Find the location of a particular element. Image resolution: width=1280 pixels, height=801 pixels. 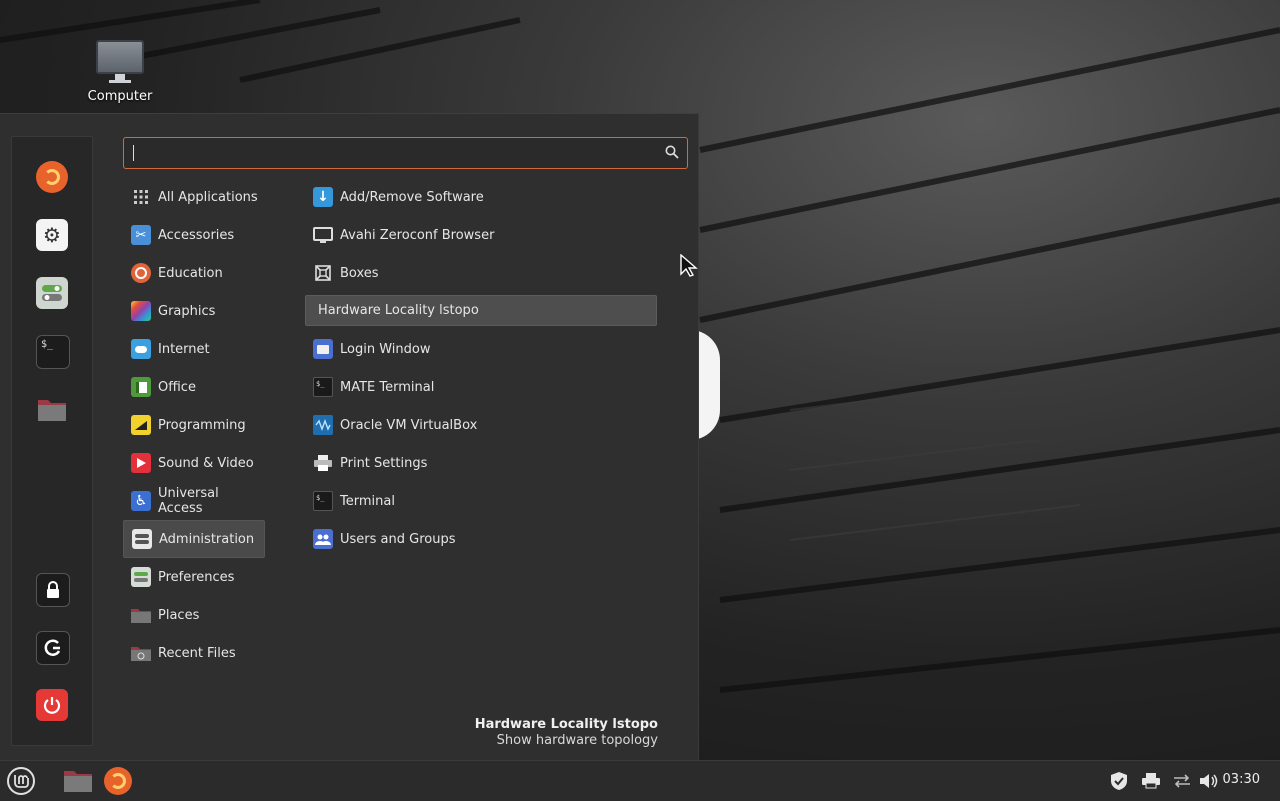

app-label: Avahi Zeroconf Browser is located at coordinates (417, 235).